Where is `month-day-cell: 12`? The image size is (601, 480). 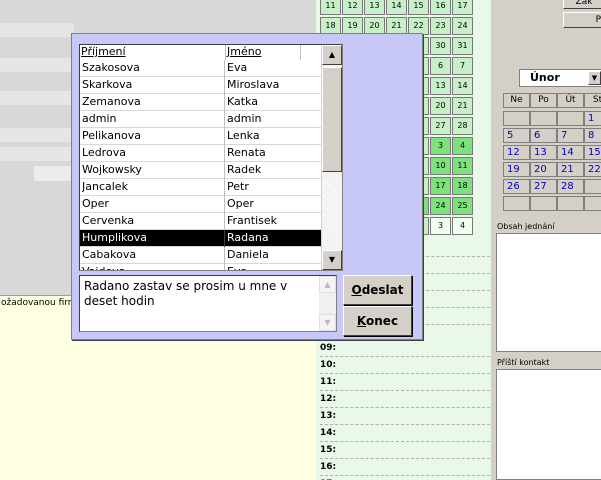 month-day-cell: 12 is located at coordinates (516, 152).